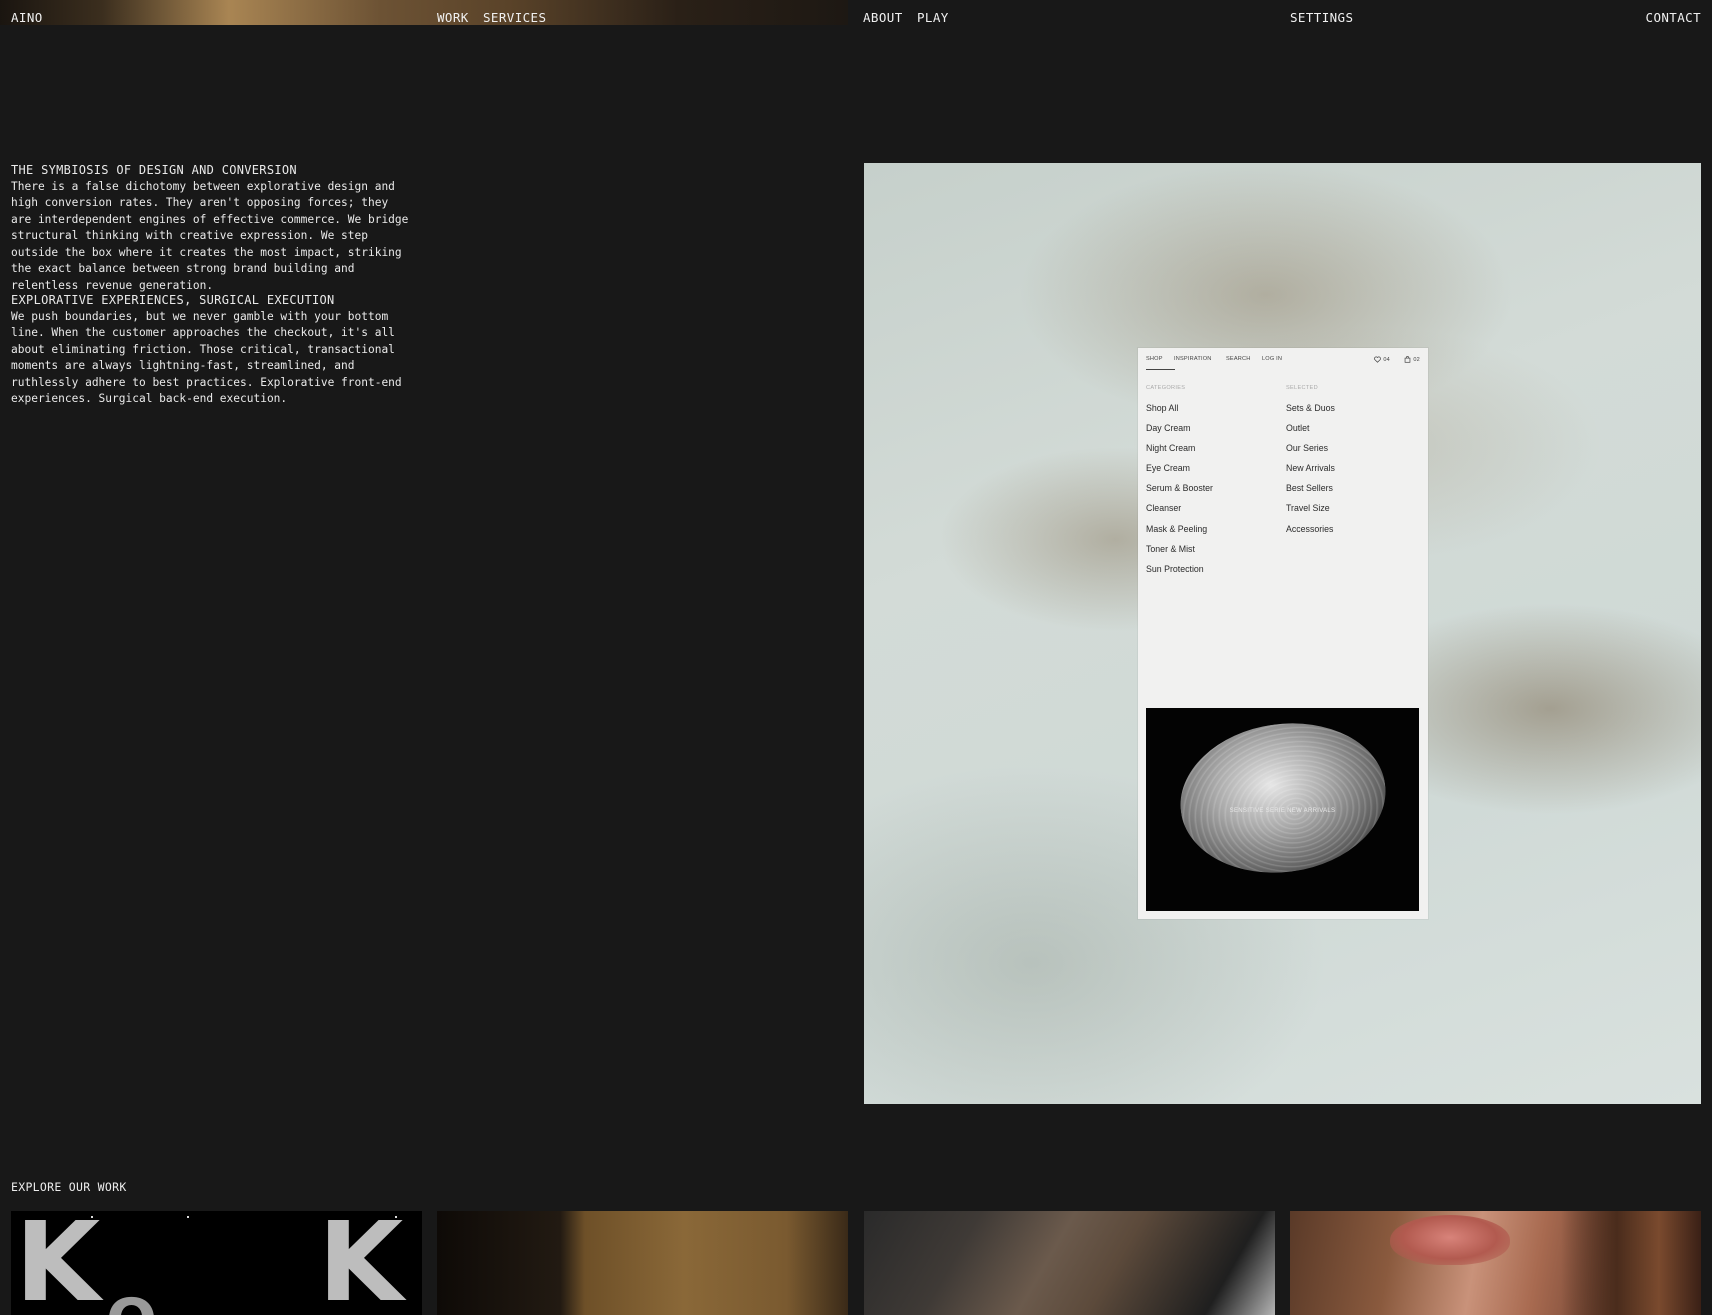 The height and width of the screenshot is (1315, 1712). I want to click on intro-heading: THE SYMBIOSIS OF DESIGN AND CONVERSION, so click(154, 170).